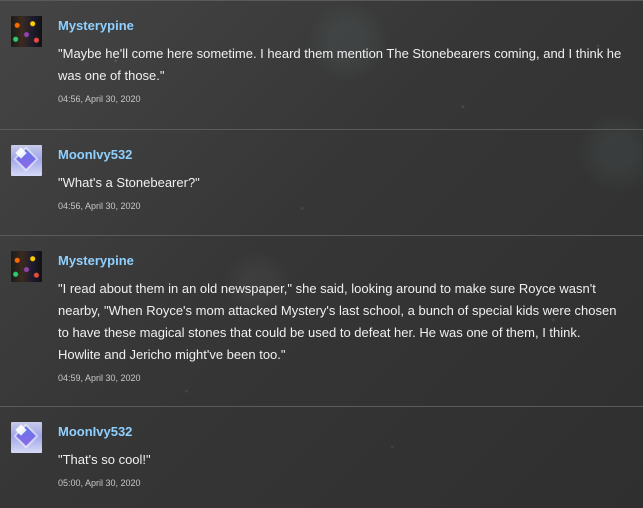  Describe the element at coordinates (129, 182) in the screenshot. I see `comment-message: "What's a Stonebearer?"` at that location.